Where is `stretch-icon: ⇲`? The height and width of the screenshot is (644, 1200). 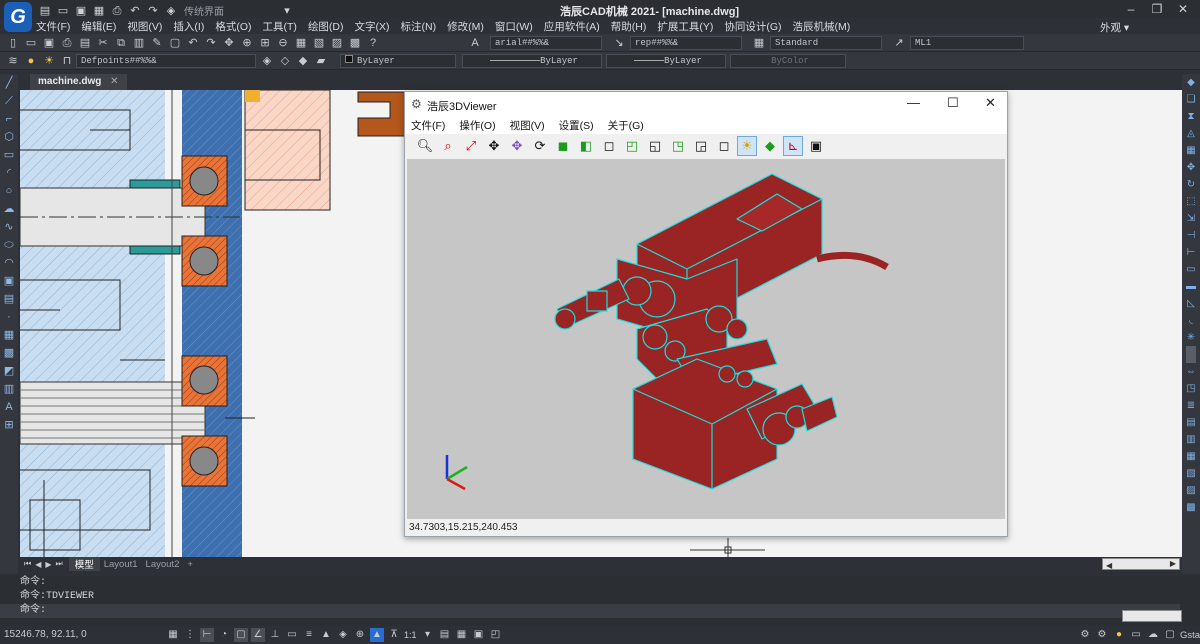
stretch-icon: ⇲ is located at coordinates (1191, 218).